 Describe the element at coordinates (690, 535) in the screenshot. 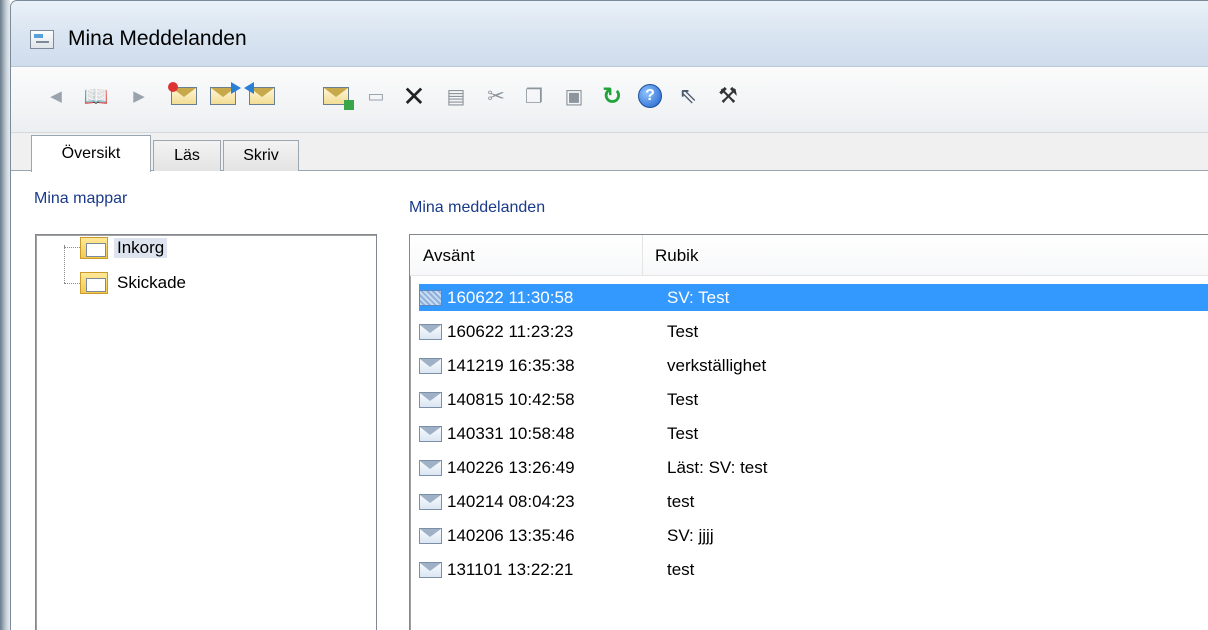

I see `cell-subject: SV: jjjj` at that location.